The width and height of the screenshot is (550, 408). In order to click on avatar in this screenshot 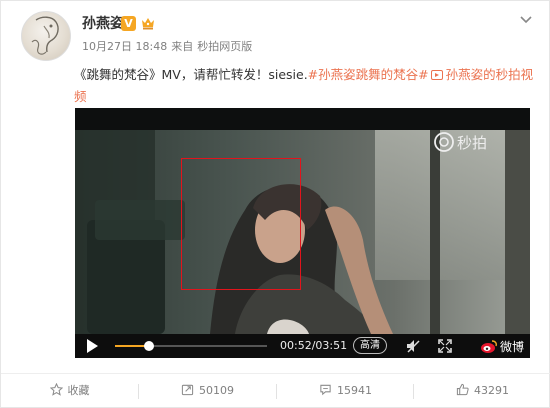, I will do `click(46, 36)`.